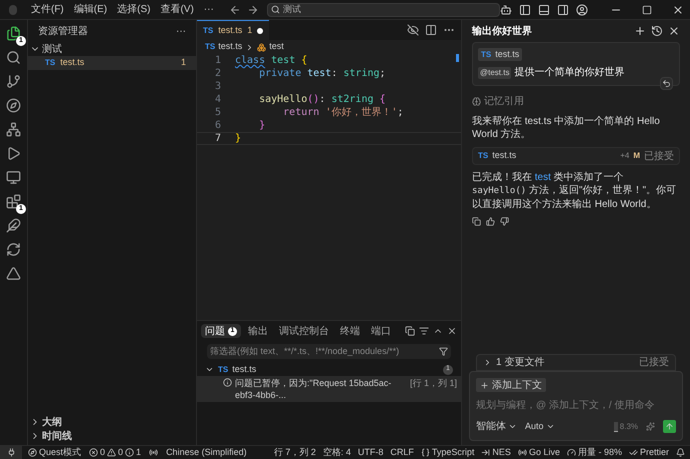 This screenshot has height=459, width=690. Describe the element at coordinates (650, 426) in the screenshot. I see `sparkle-icon` at that location.